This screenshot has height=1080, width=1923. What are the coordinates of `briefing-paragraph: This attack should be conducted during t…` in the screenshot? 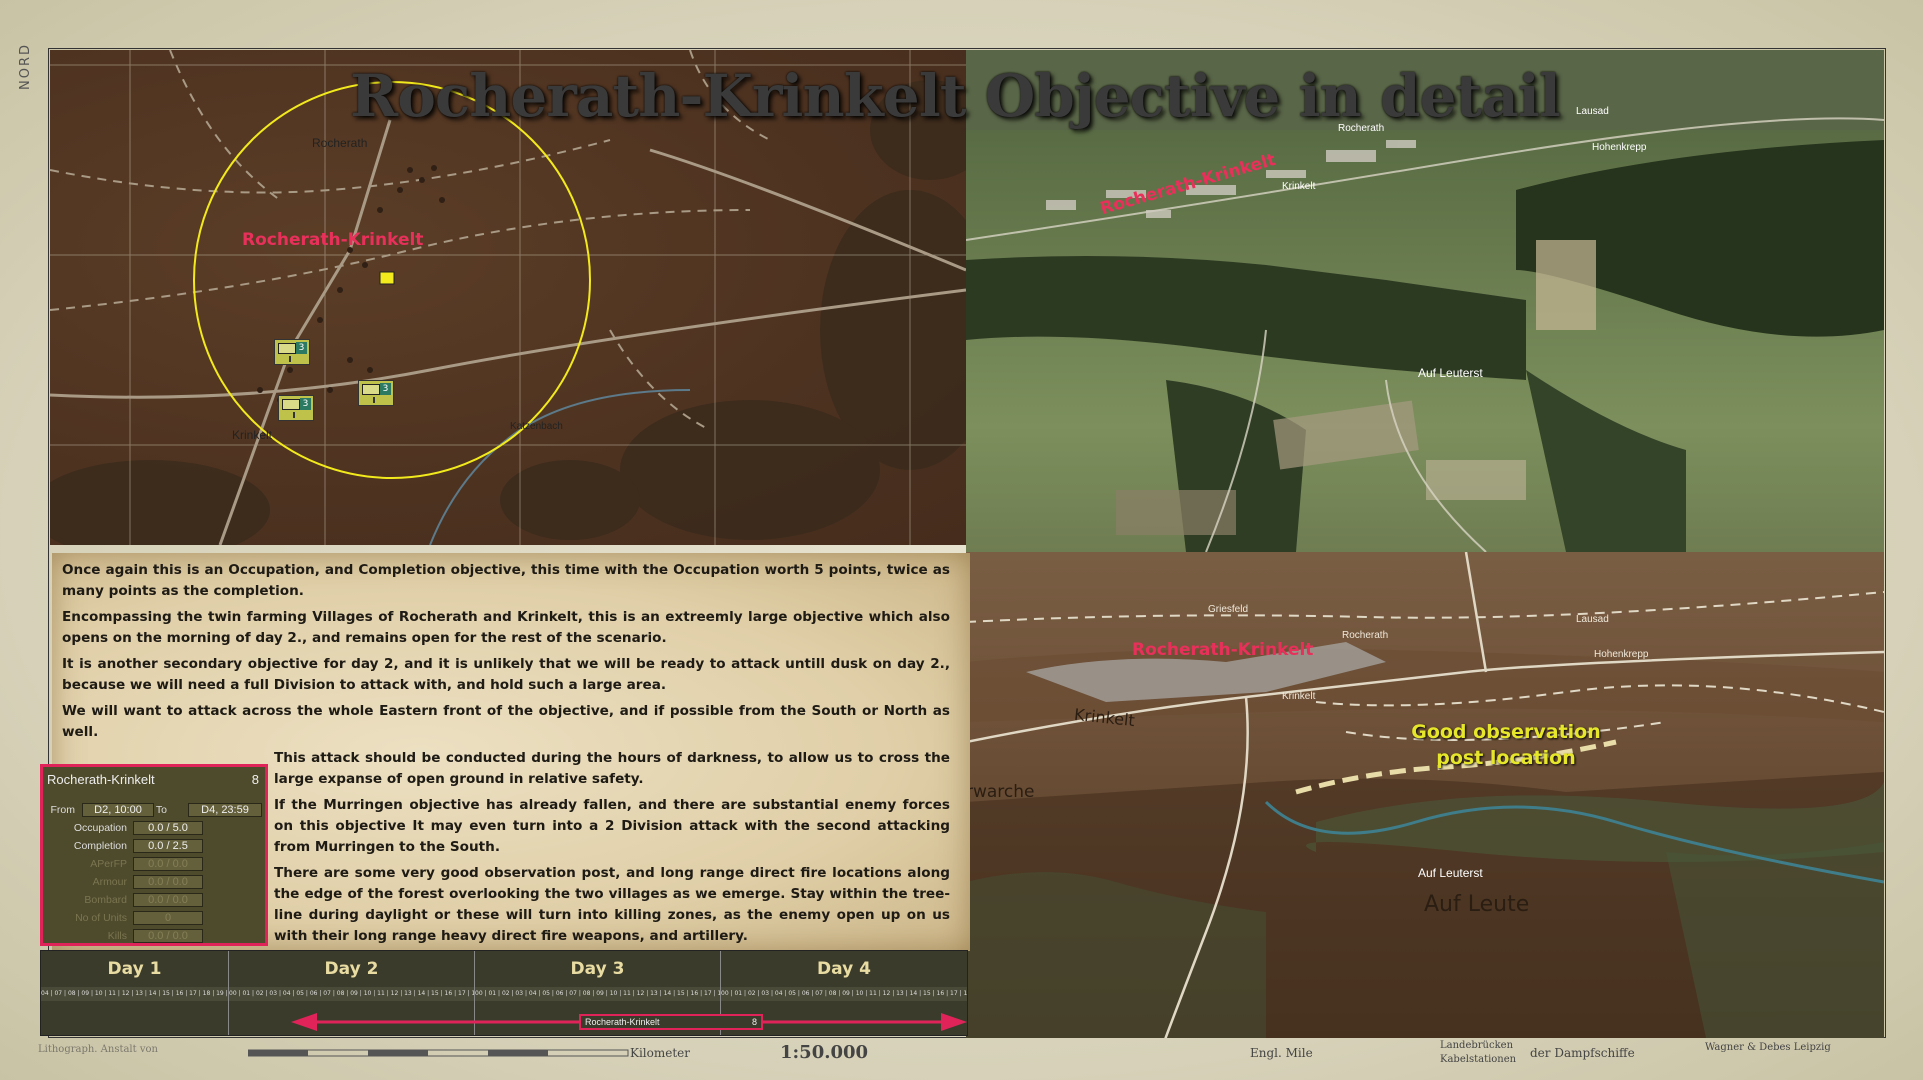 It's located at (612, 768).